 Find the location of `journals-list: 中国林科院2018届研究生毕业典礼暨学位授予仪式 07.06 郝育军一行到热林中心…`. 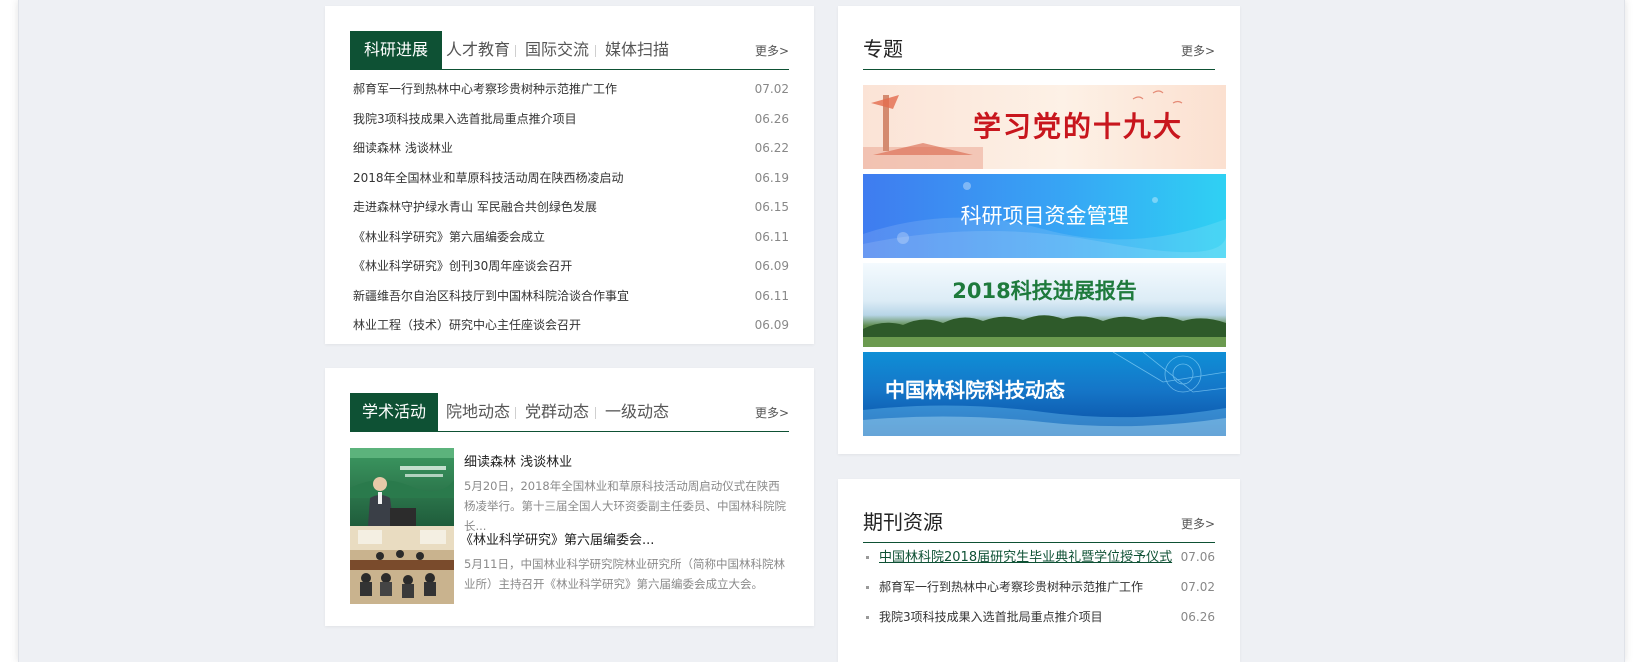

journals-list: 中国林科院2018届研究生毕业典礼暨学位授予仪式 07.06 郝育军一行到热林中心… is located at coordinates (1039, 587).